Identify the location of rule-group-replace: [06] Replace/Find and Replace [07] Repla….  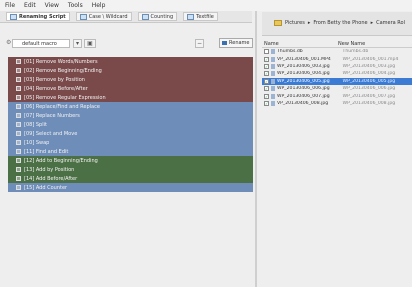
(130, 129).